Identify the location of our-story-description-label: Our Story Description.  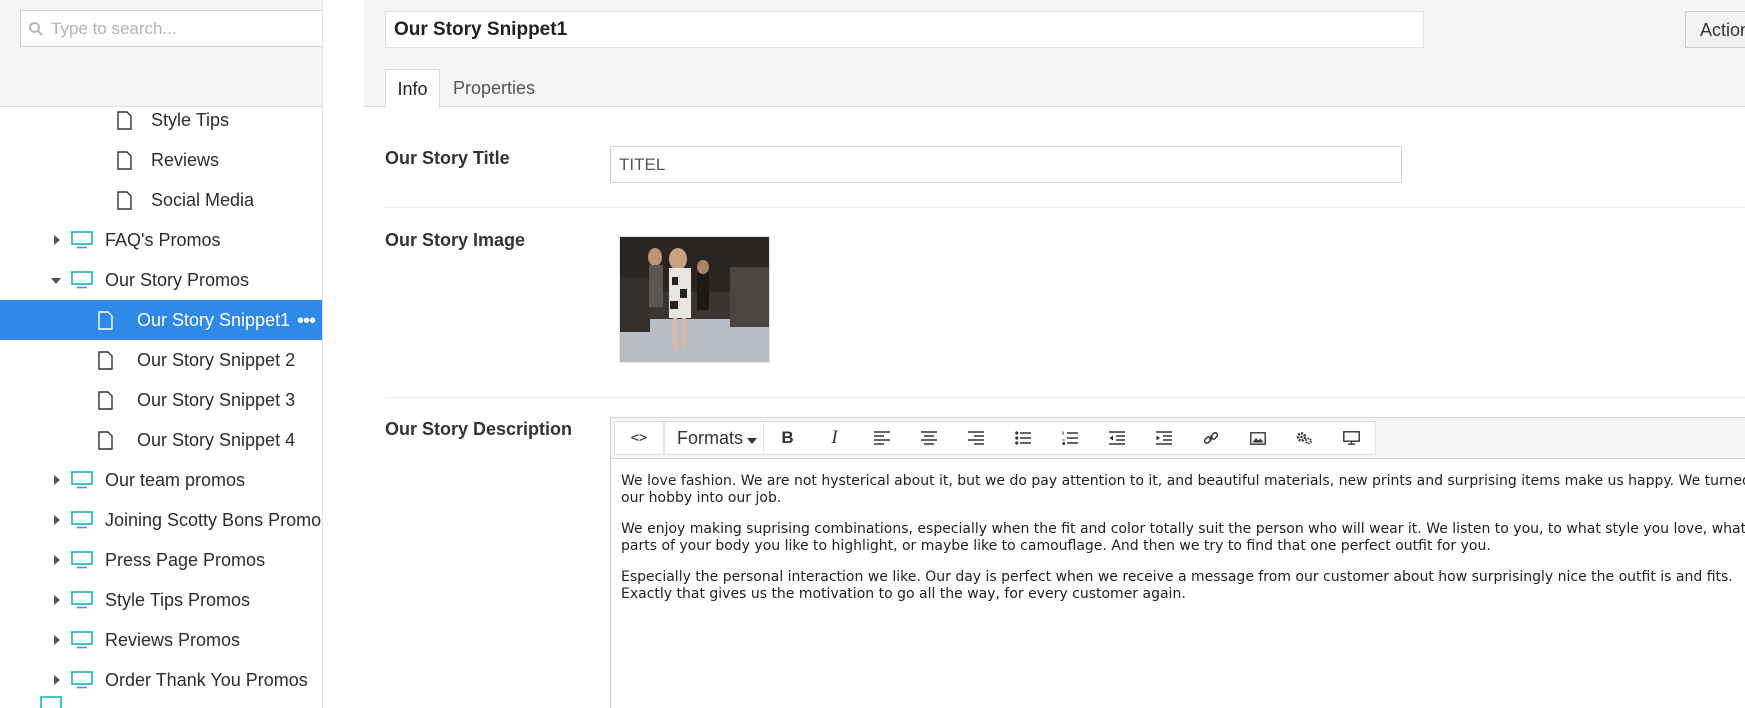
(479, 429).